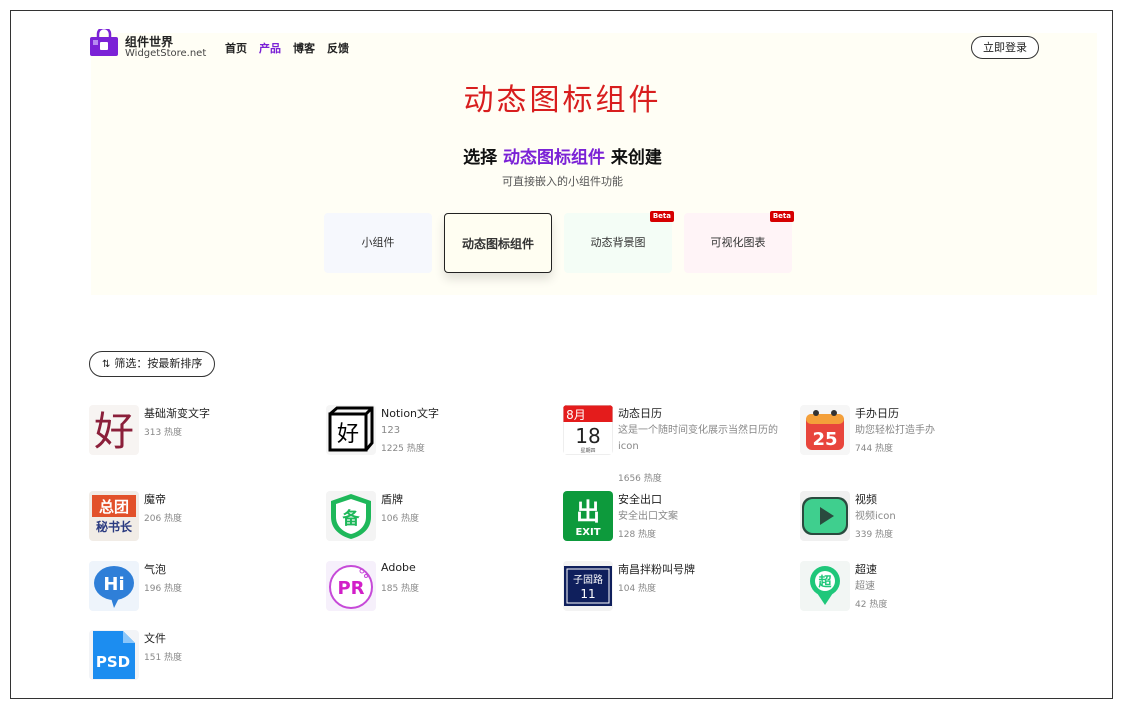 Image resolution: width=1123 pixels, height=708 pixels. What do you see at coordinates (587, 451) in the screenshot?
I see `icon-weekday: 星期四` at bounding box center [587, 451].